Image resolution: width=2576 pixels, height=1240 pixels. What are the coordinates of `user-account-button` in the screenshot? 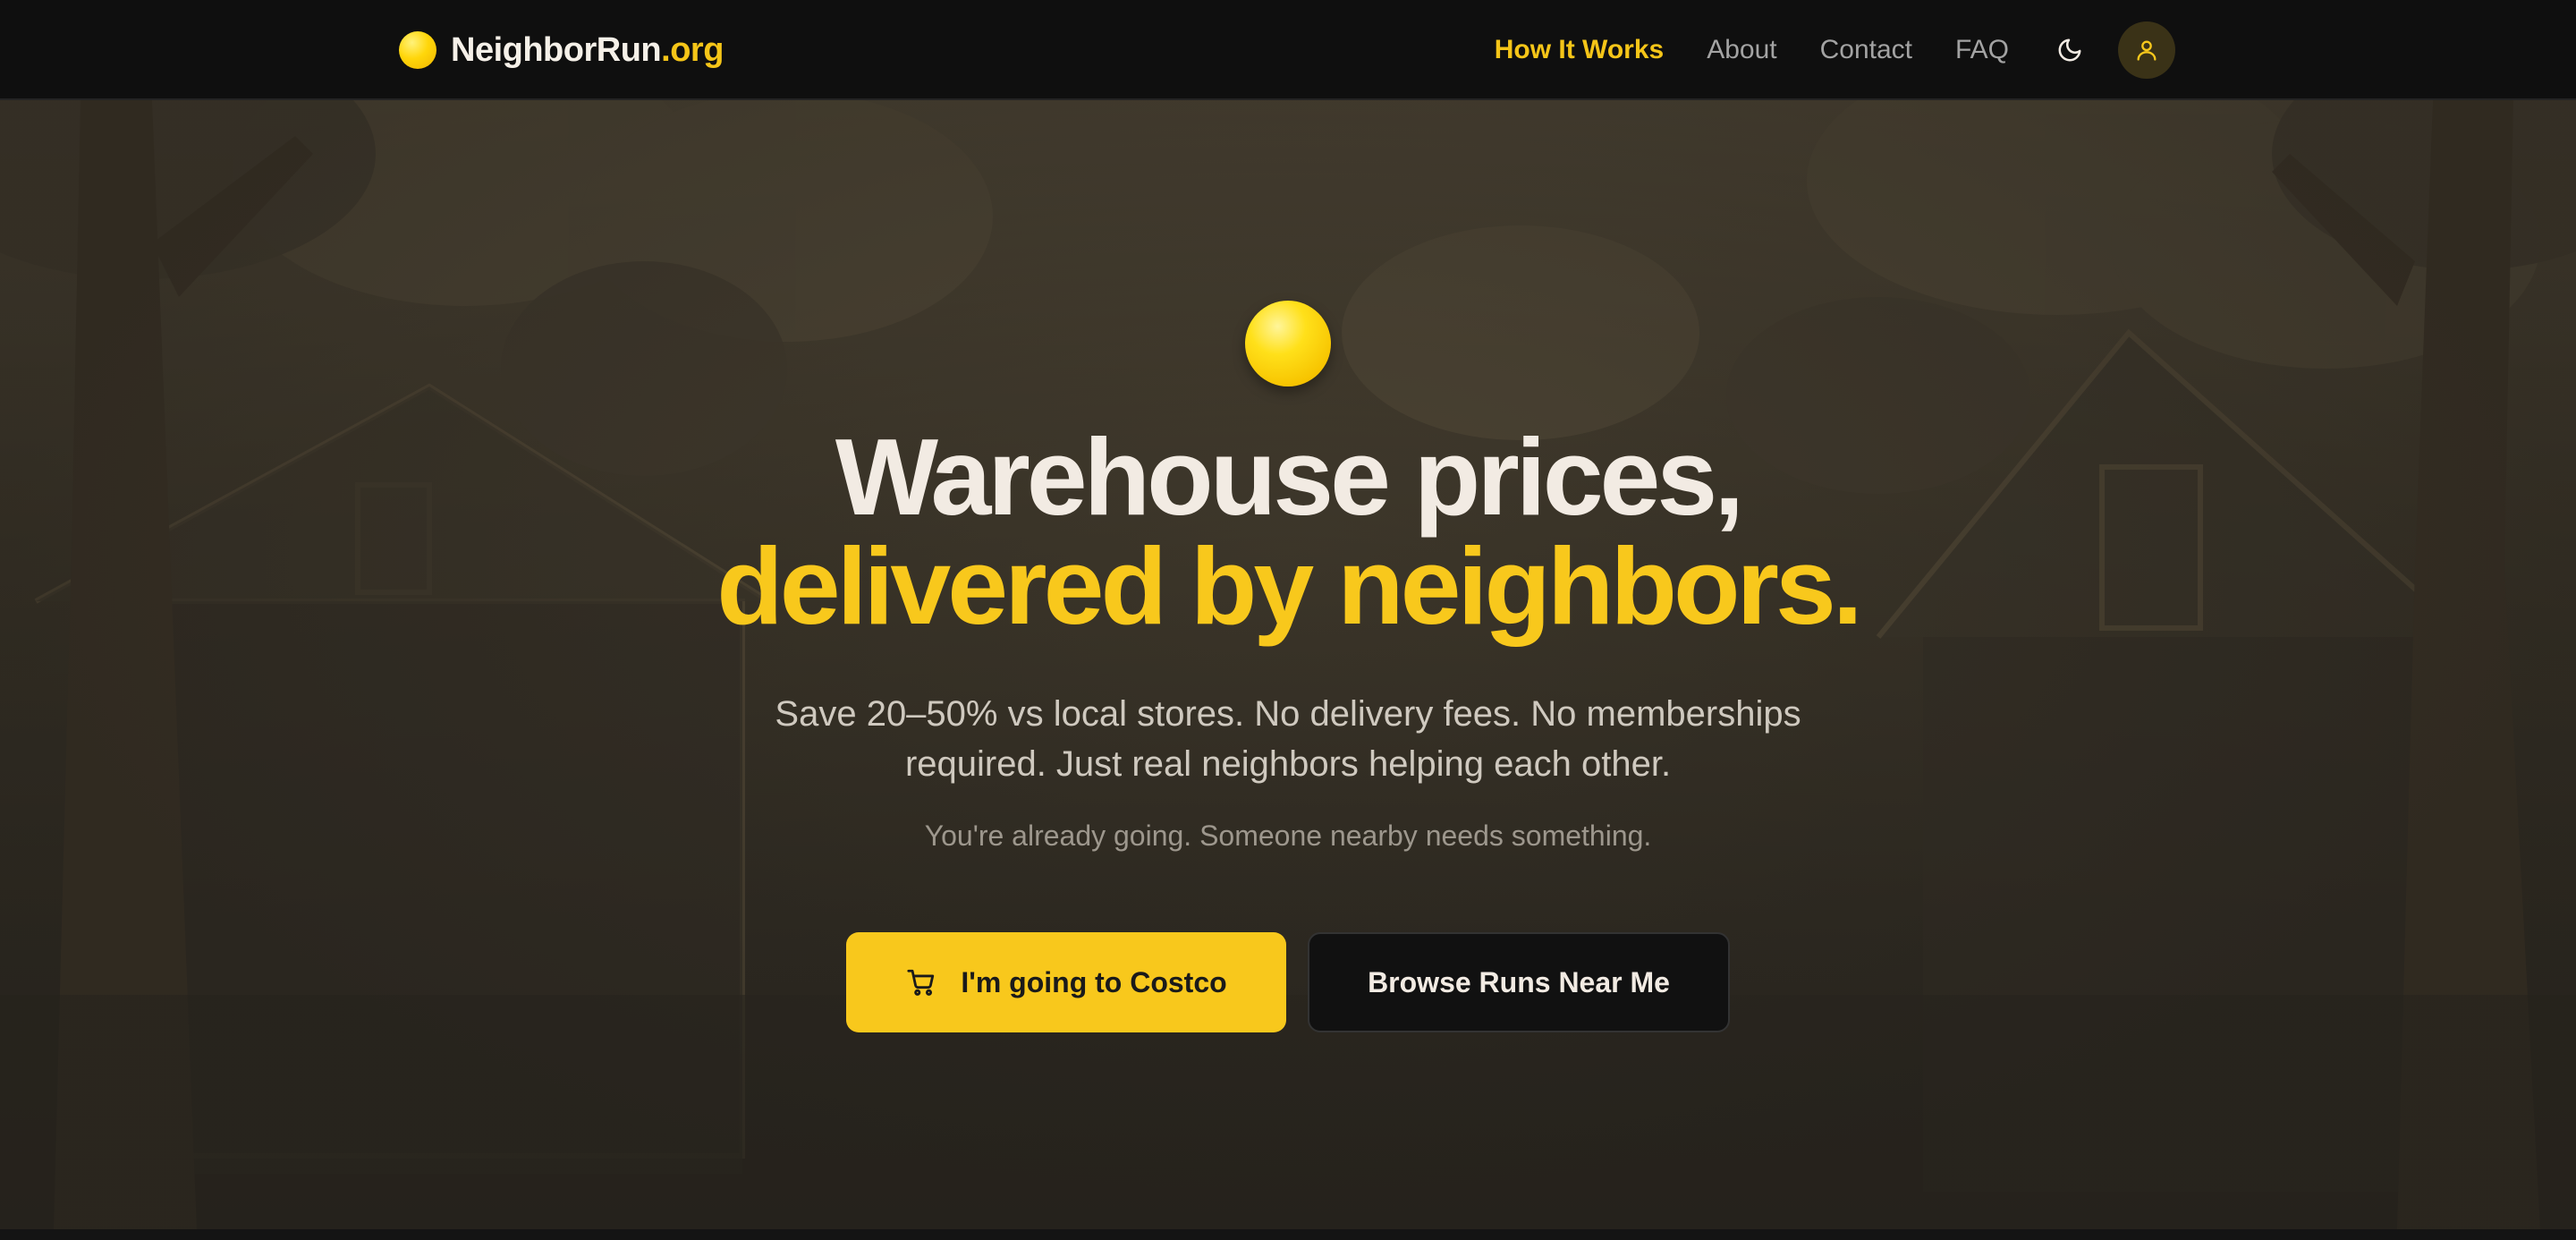 It's located at (2146, 50).